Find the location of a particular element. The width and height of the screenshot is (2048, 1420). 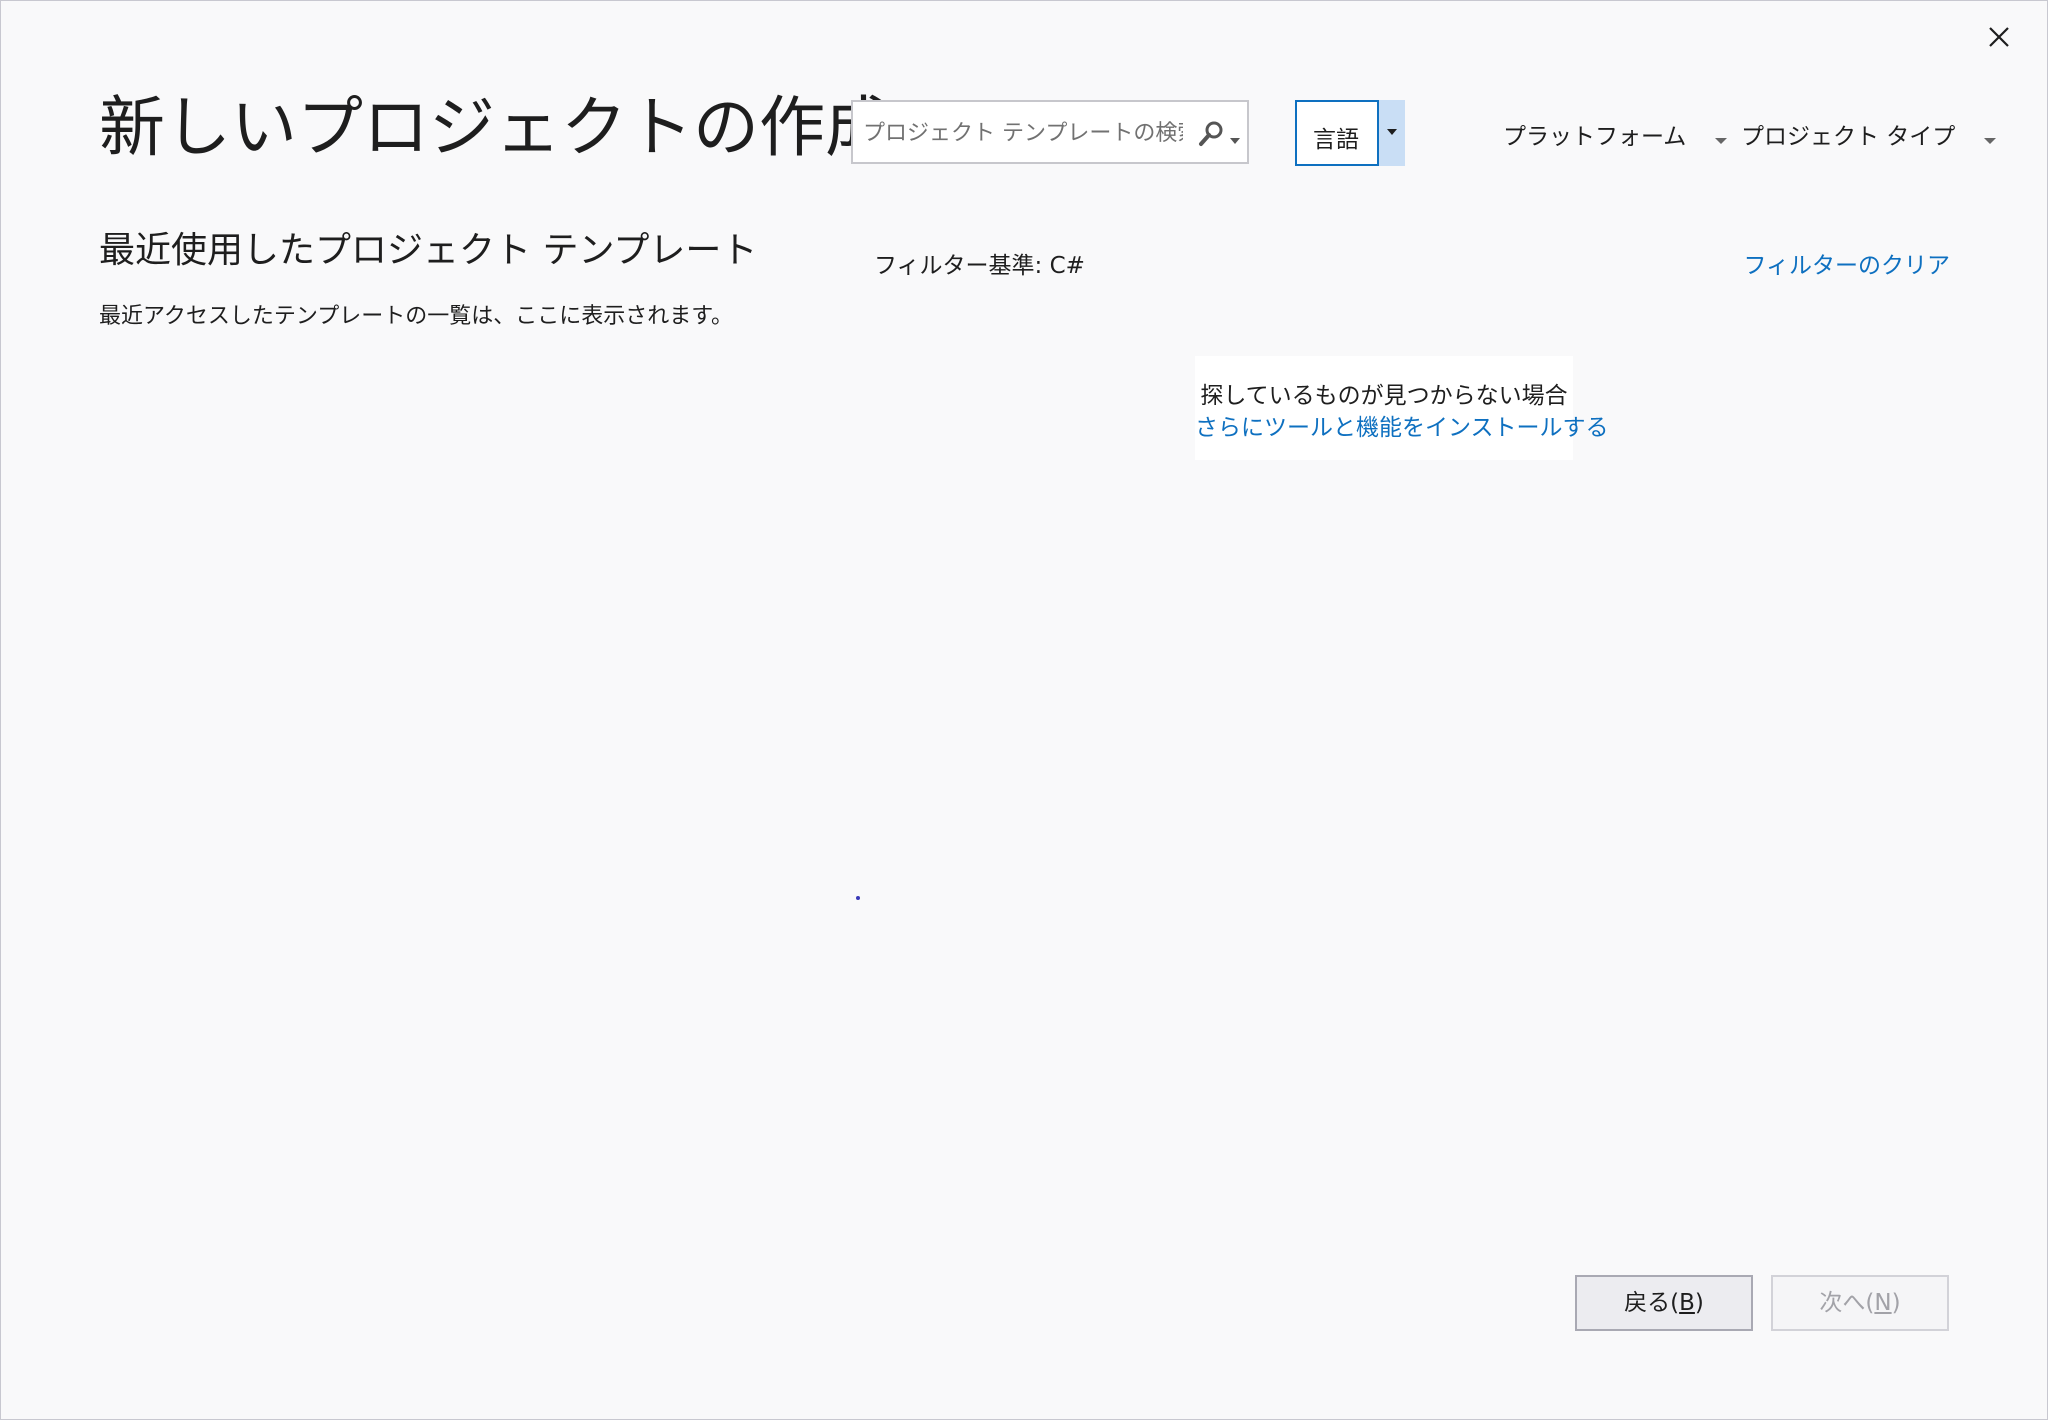

platform-filter-dropdown: プラットフォーム is located at coordinates (1615, 134).